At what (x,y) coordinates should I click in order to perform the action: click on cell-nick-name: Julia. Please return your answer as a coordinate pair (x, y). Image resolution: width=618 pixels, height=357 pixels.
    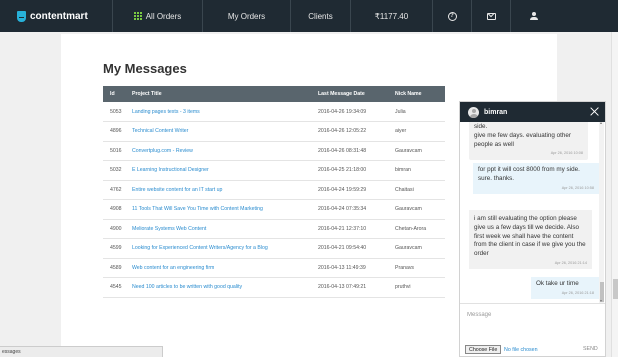
    Looking at the image, I should click on (416, 112).